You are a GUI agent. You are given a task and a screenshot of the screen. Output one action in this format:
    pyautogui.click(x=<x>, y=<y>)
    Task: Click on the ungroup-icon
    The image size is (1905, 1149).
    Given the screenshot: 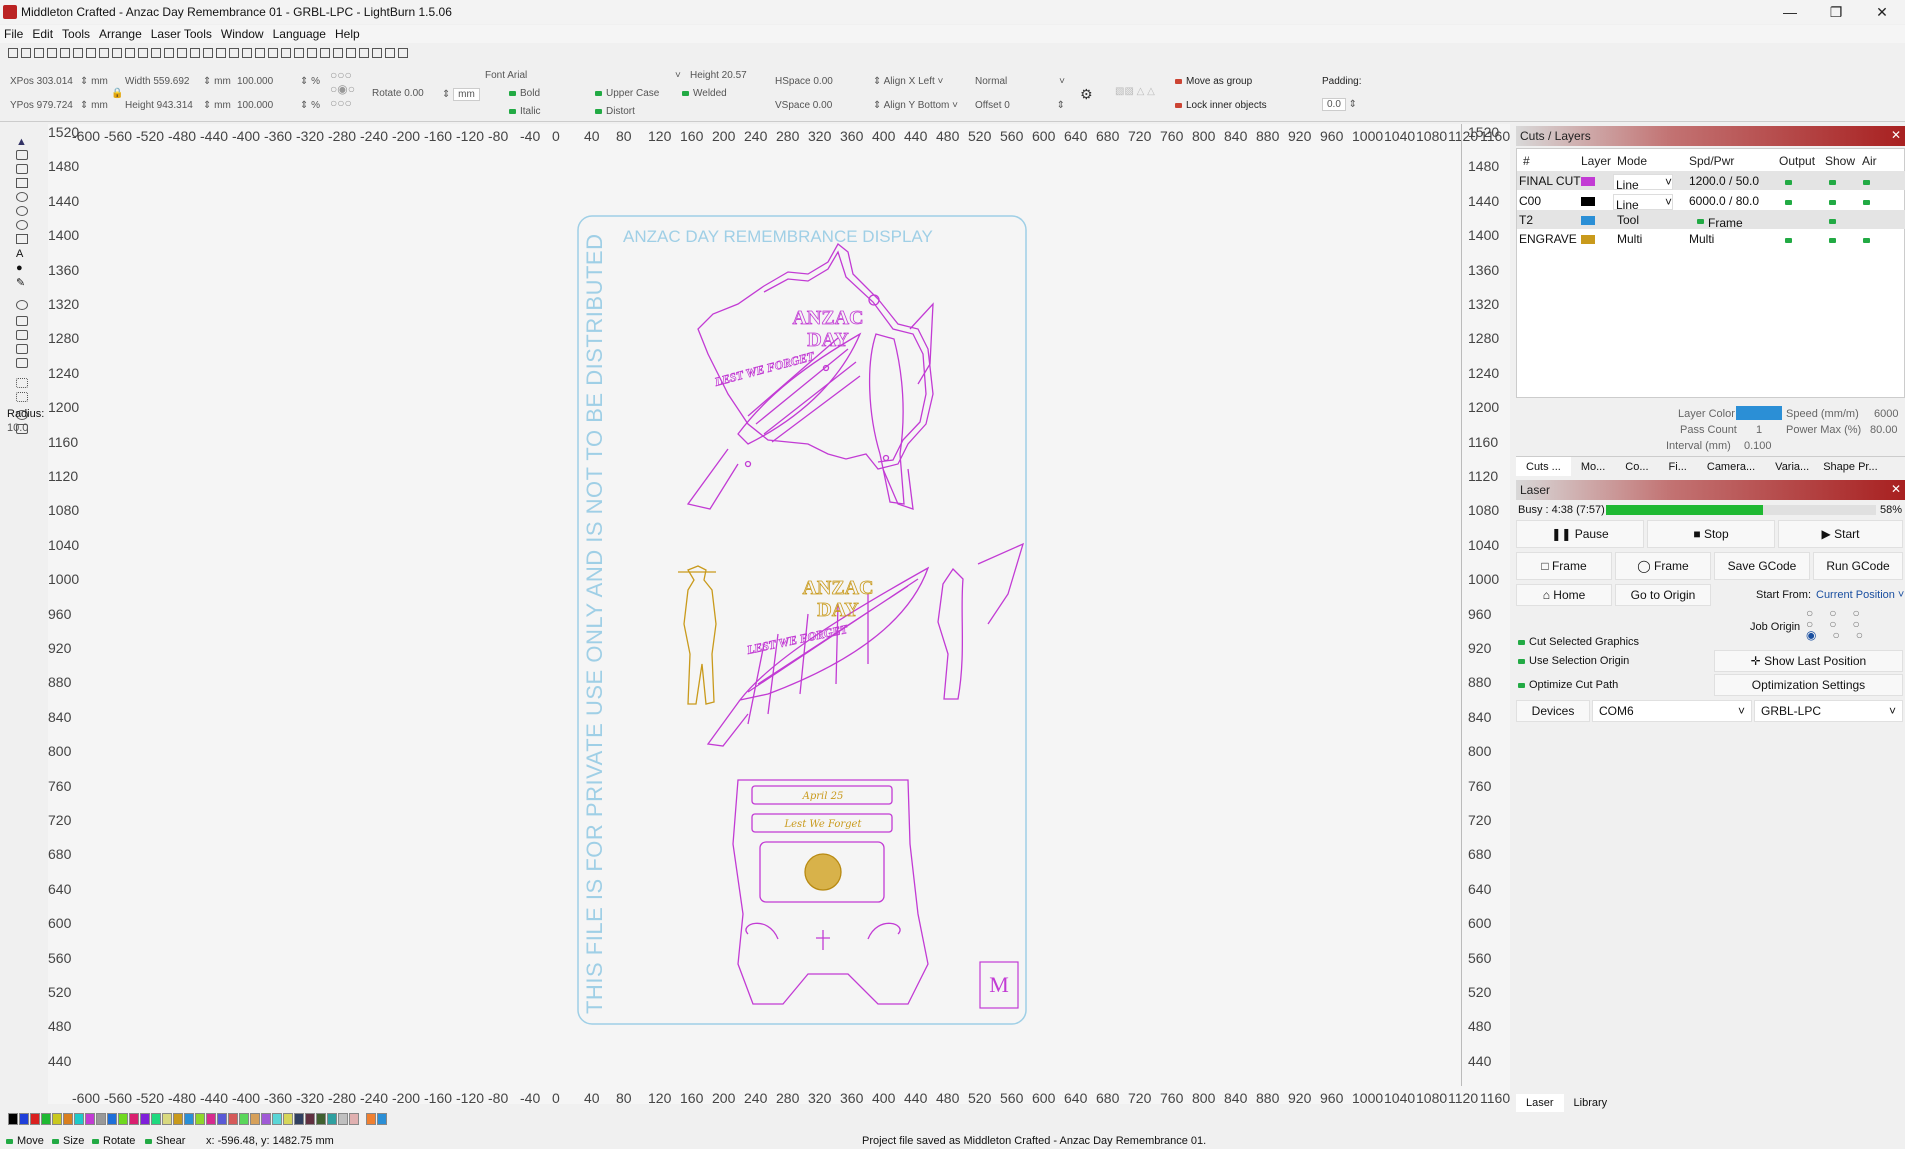 What is the action you would take?
    pyautogui.click(x=260, y=53)
    